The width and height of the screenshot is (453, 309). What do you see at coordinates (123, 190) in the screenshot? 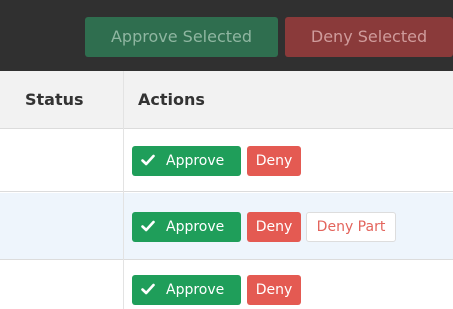
I see `column-divider` at bounding box center [123, 190].